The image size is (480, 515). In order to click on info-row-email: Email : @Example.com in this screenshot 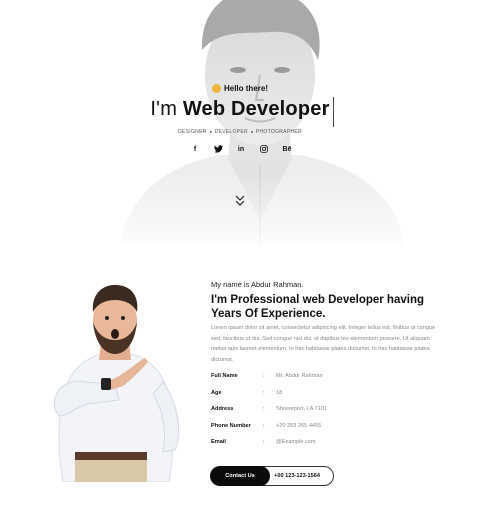, I will do `click(326, 447)`.